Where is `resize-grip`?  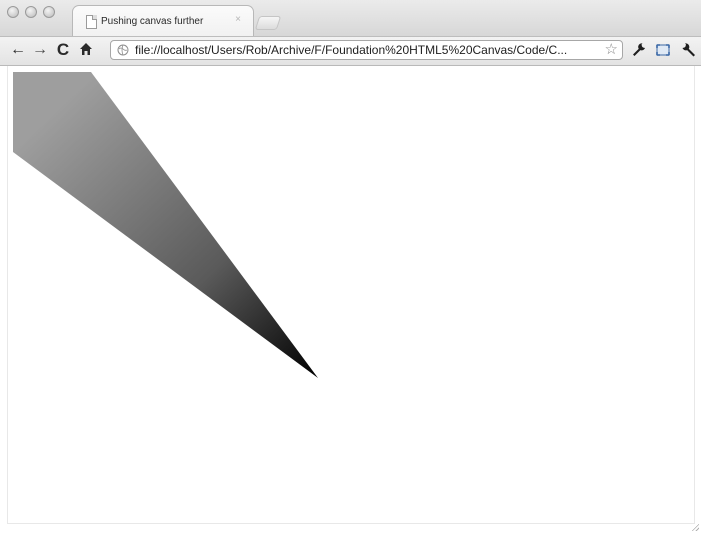
resize-grip is located at coordinates (695, 527).